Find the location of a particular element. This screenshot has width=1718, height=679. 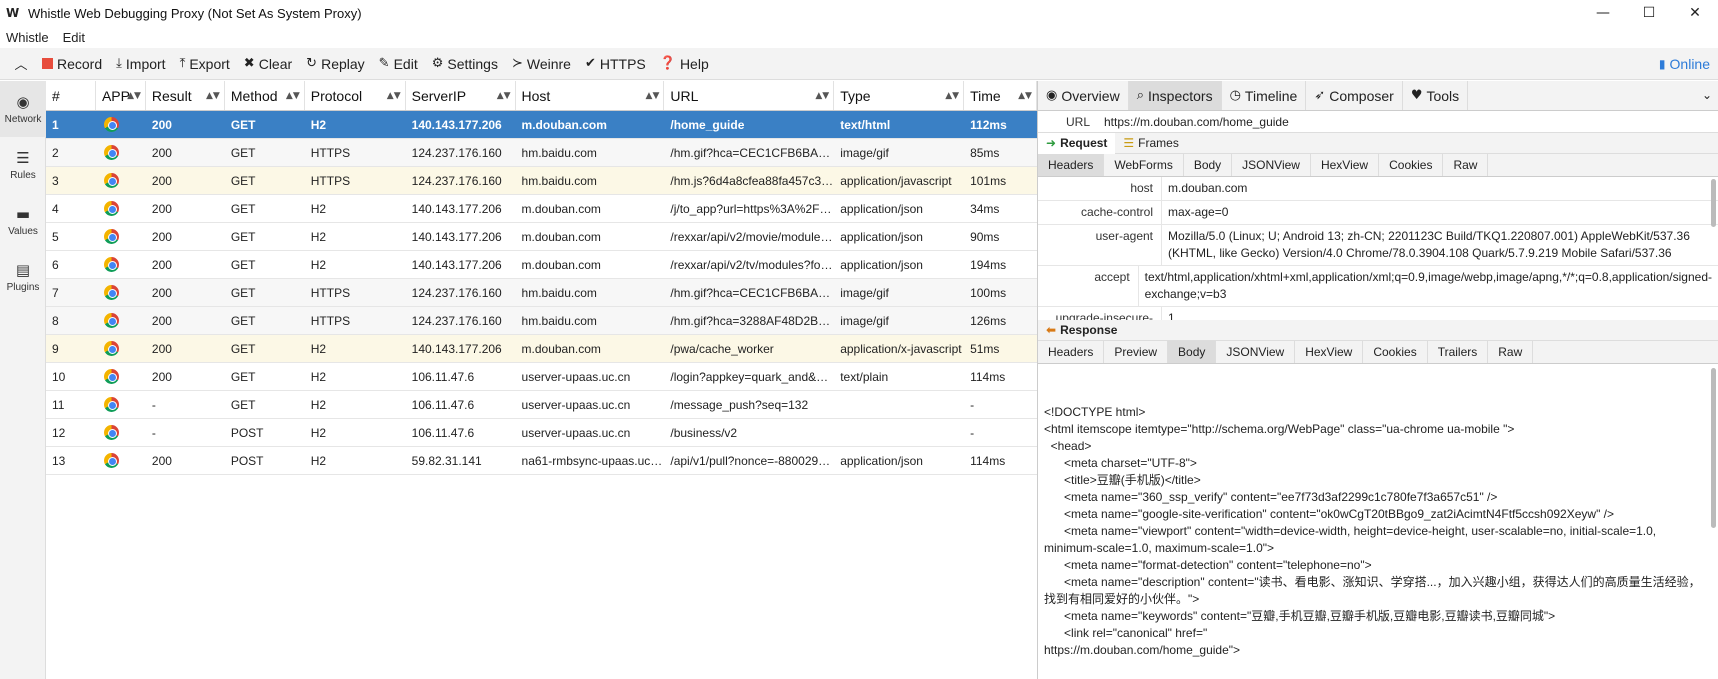

col-time: Time ▲▼ is located at coordinates (1000, 95).